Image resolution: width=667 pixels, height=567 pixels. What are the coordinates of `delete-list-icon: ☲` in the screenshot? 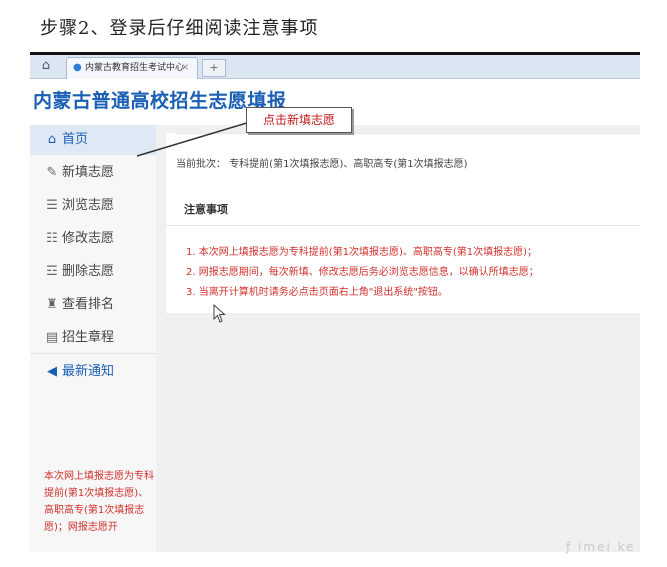 It's located at (52, 271).